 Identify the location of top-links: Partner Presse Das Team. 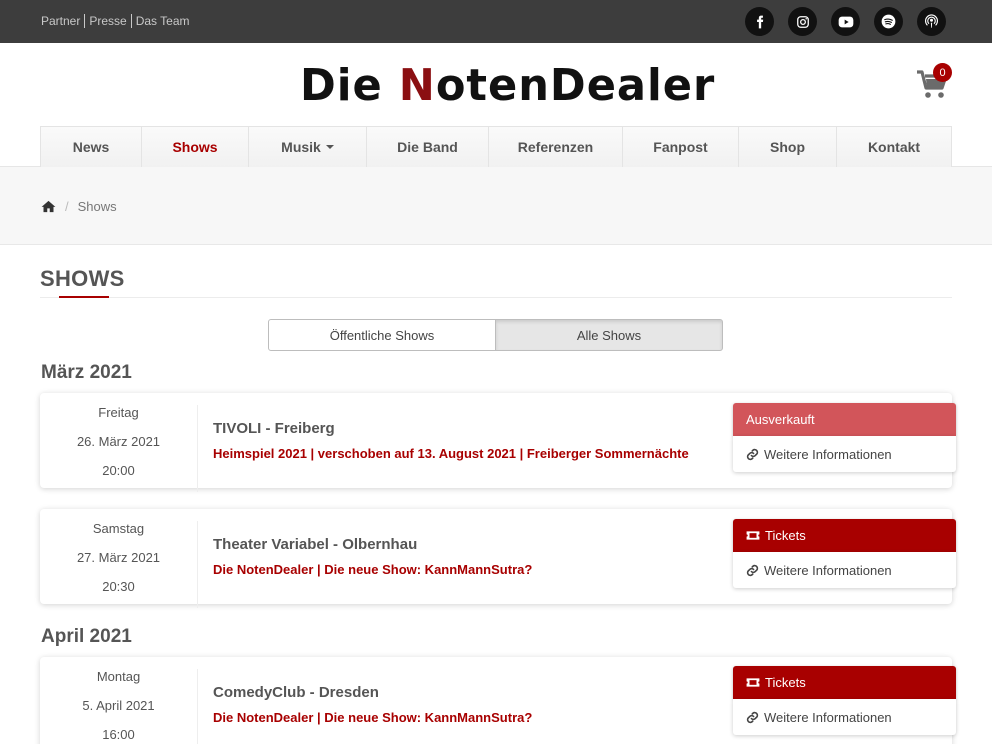
(115, 21).